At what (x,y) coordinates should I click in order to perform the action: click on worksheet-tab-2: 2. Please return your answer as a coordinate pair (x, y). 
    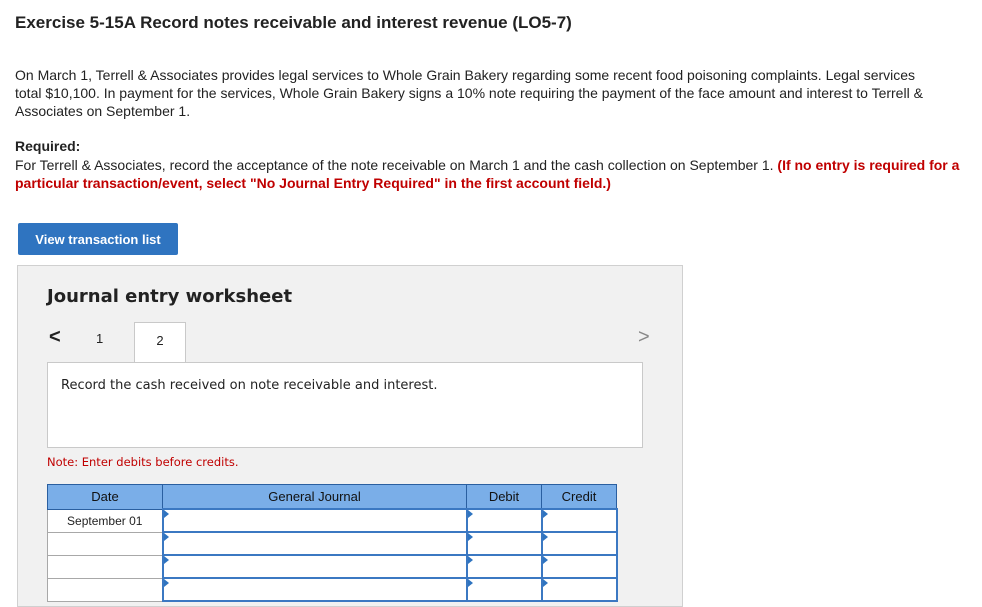
    Looking at the image, I should click on (160, 342).